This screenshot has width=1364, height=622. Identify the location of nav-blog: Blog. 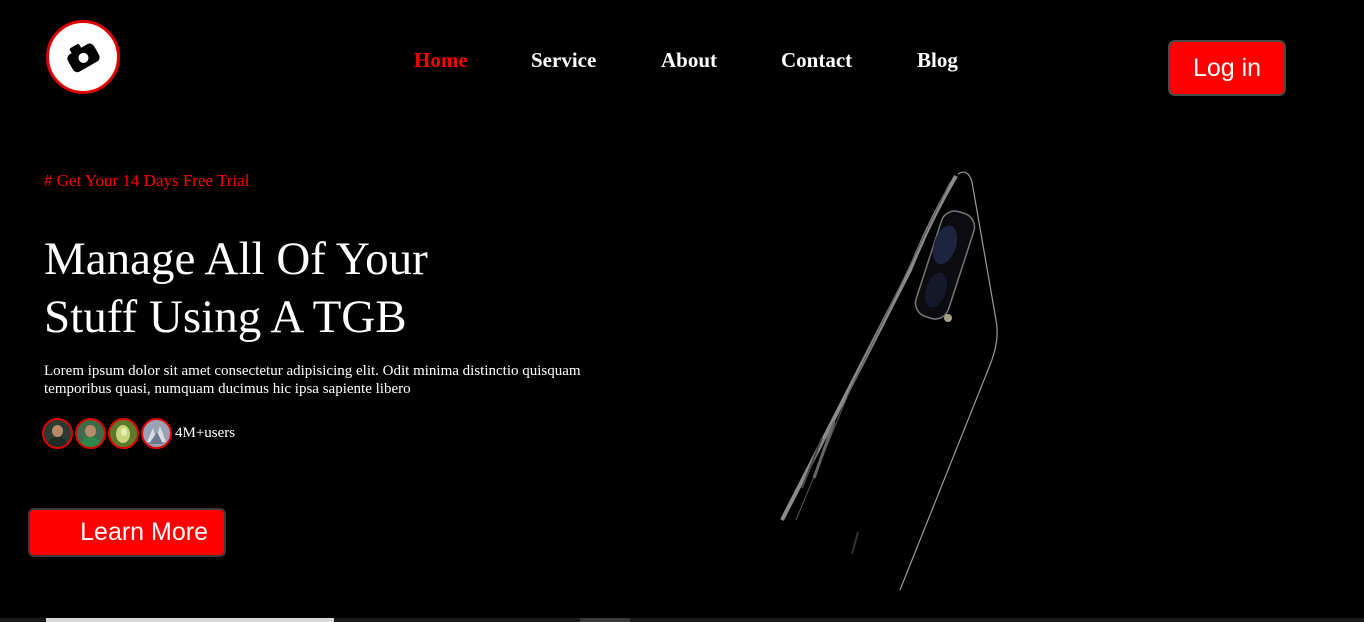
(937, 60).